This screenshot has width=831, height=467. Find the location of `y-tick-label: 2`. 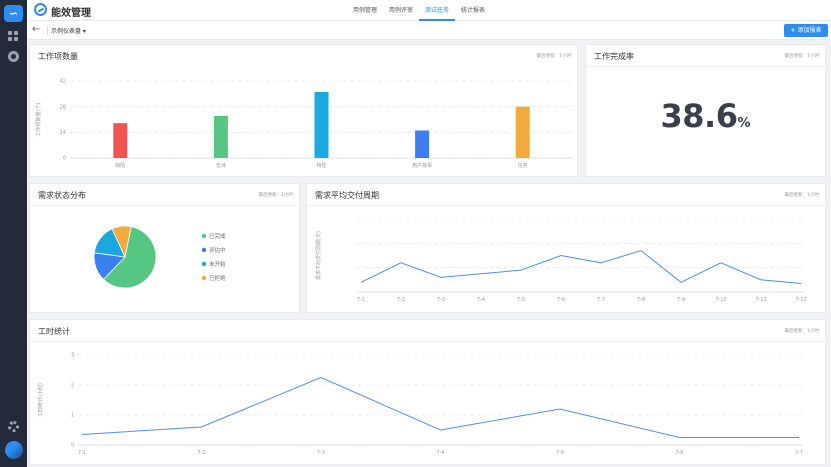

y-tick-label: 2 is located at coordinates (72, 386).